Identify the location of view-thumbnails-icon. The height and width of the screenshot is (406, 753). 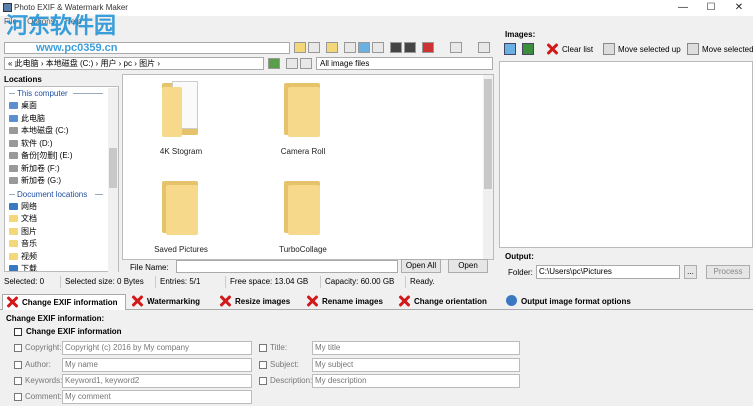
(364, 47).